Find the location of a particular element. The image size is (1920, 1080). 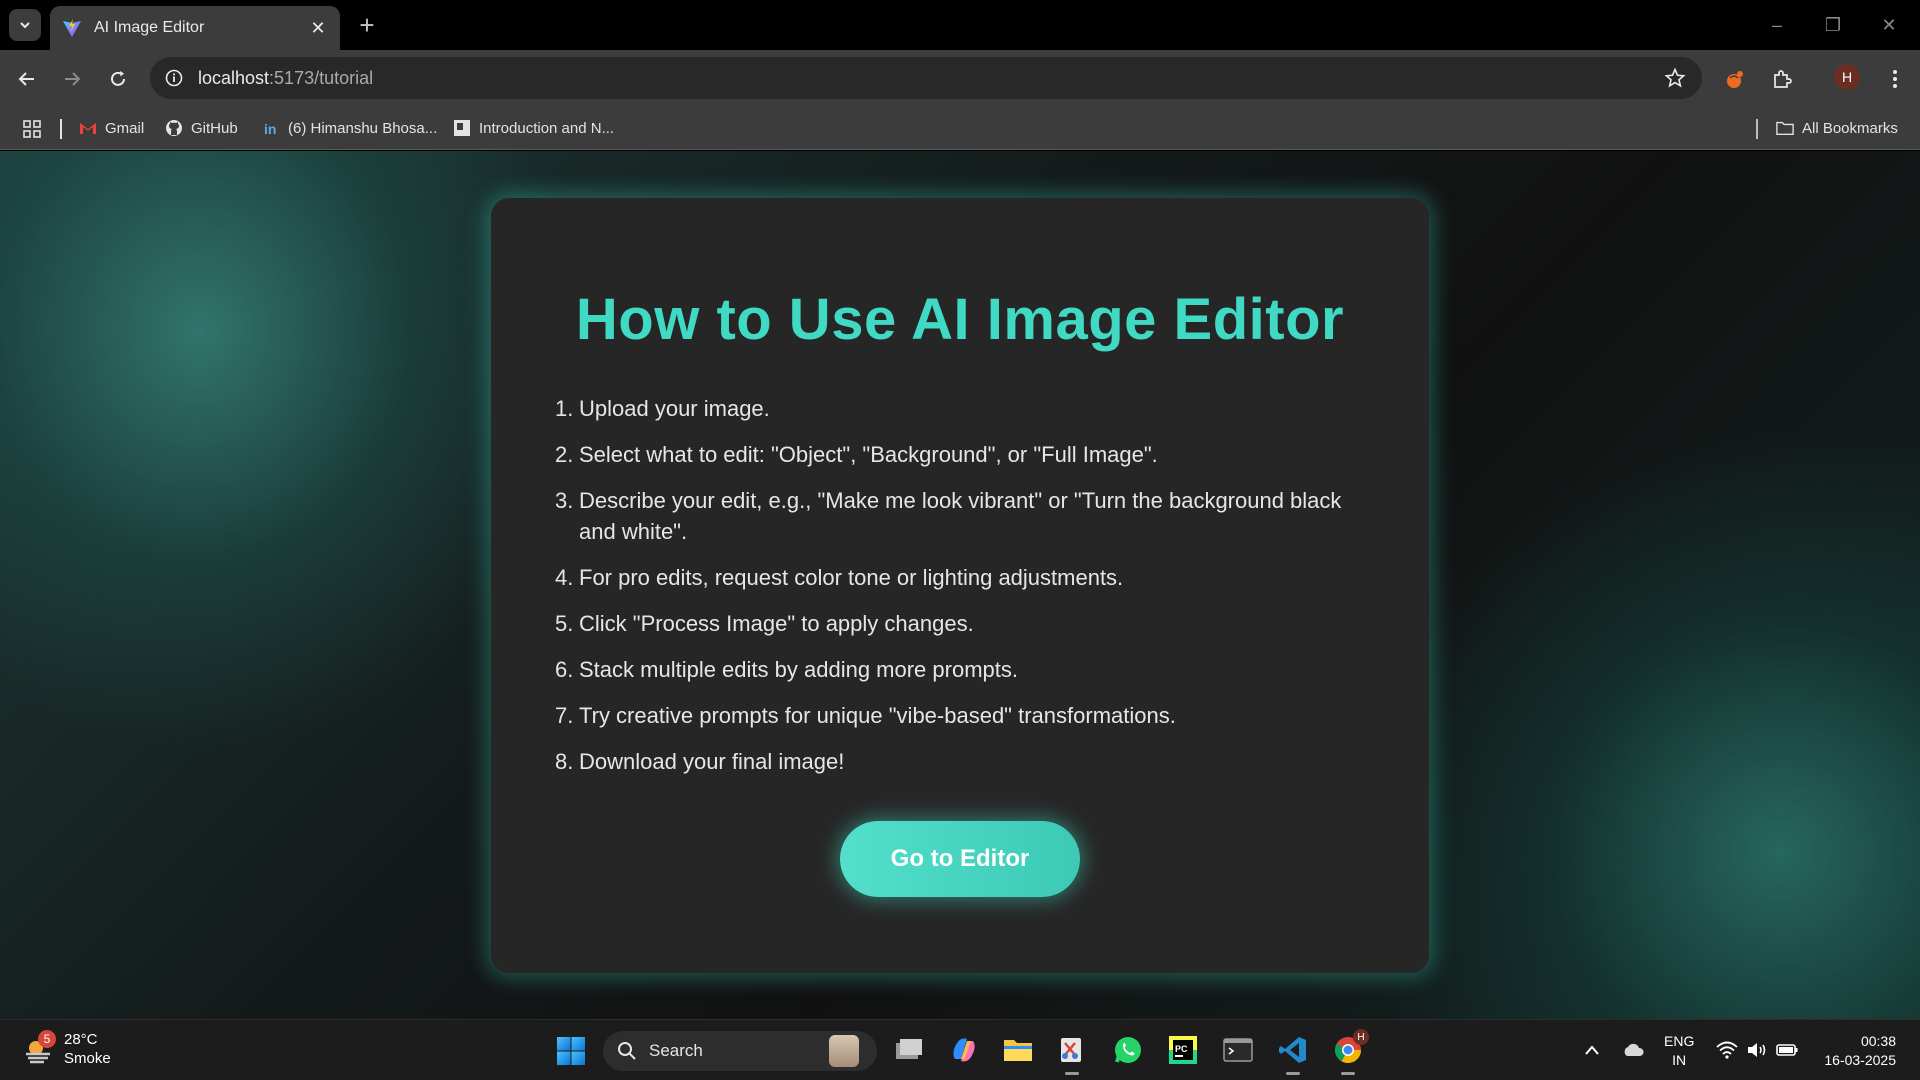

step-number: 7. is located at coordinates (564, 715).